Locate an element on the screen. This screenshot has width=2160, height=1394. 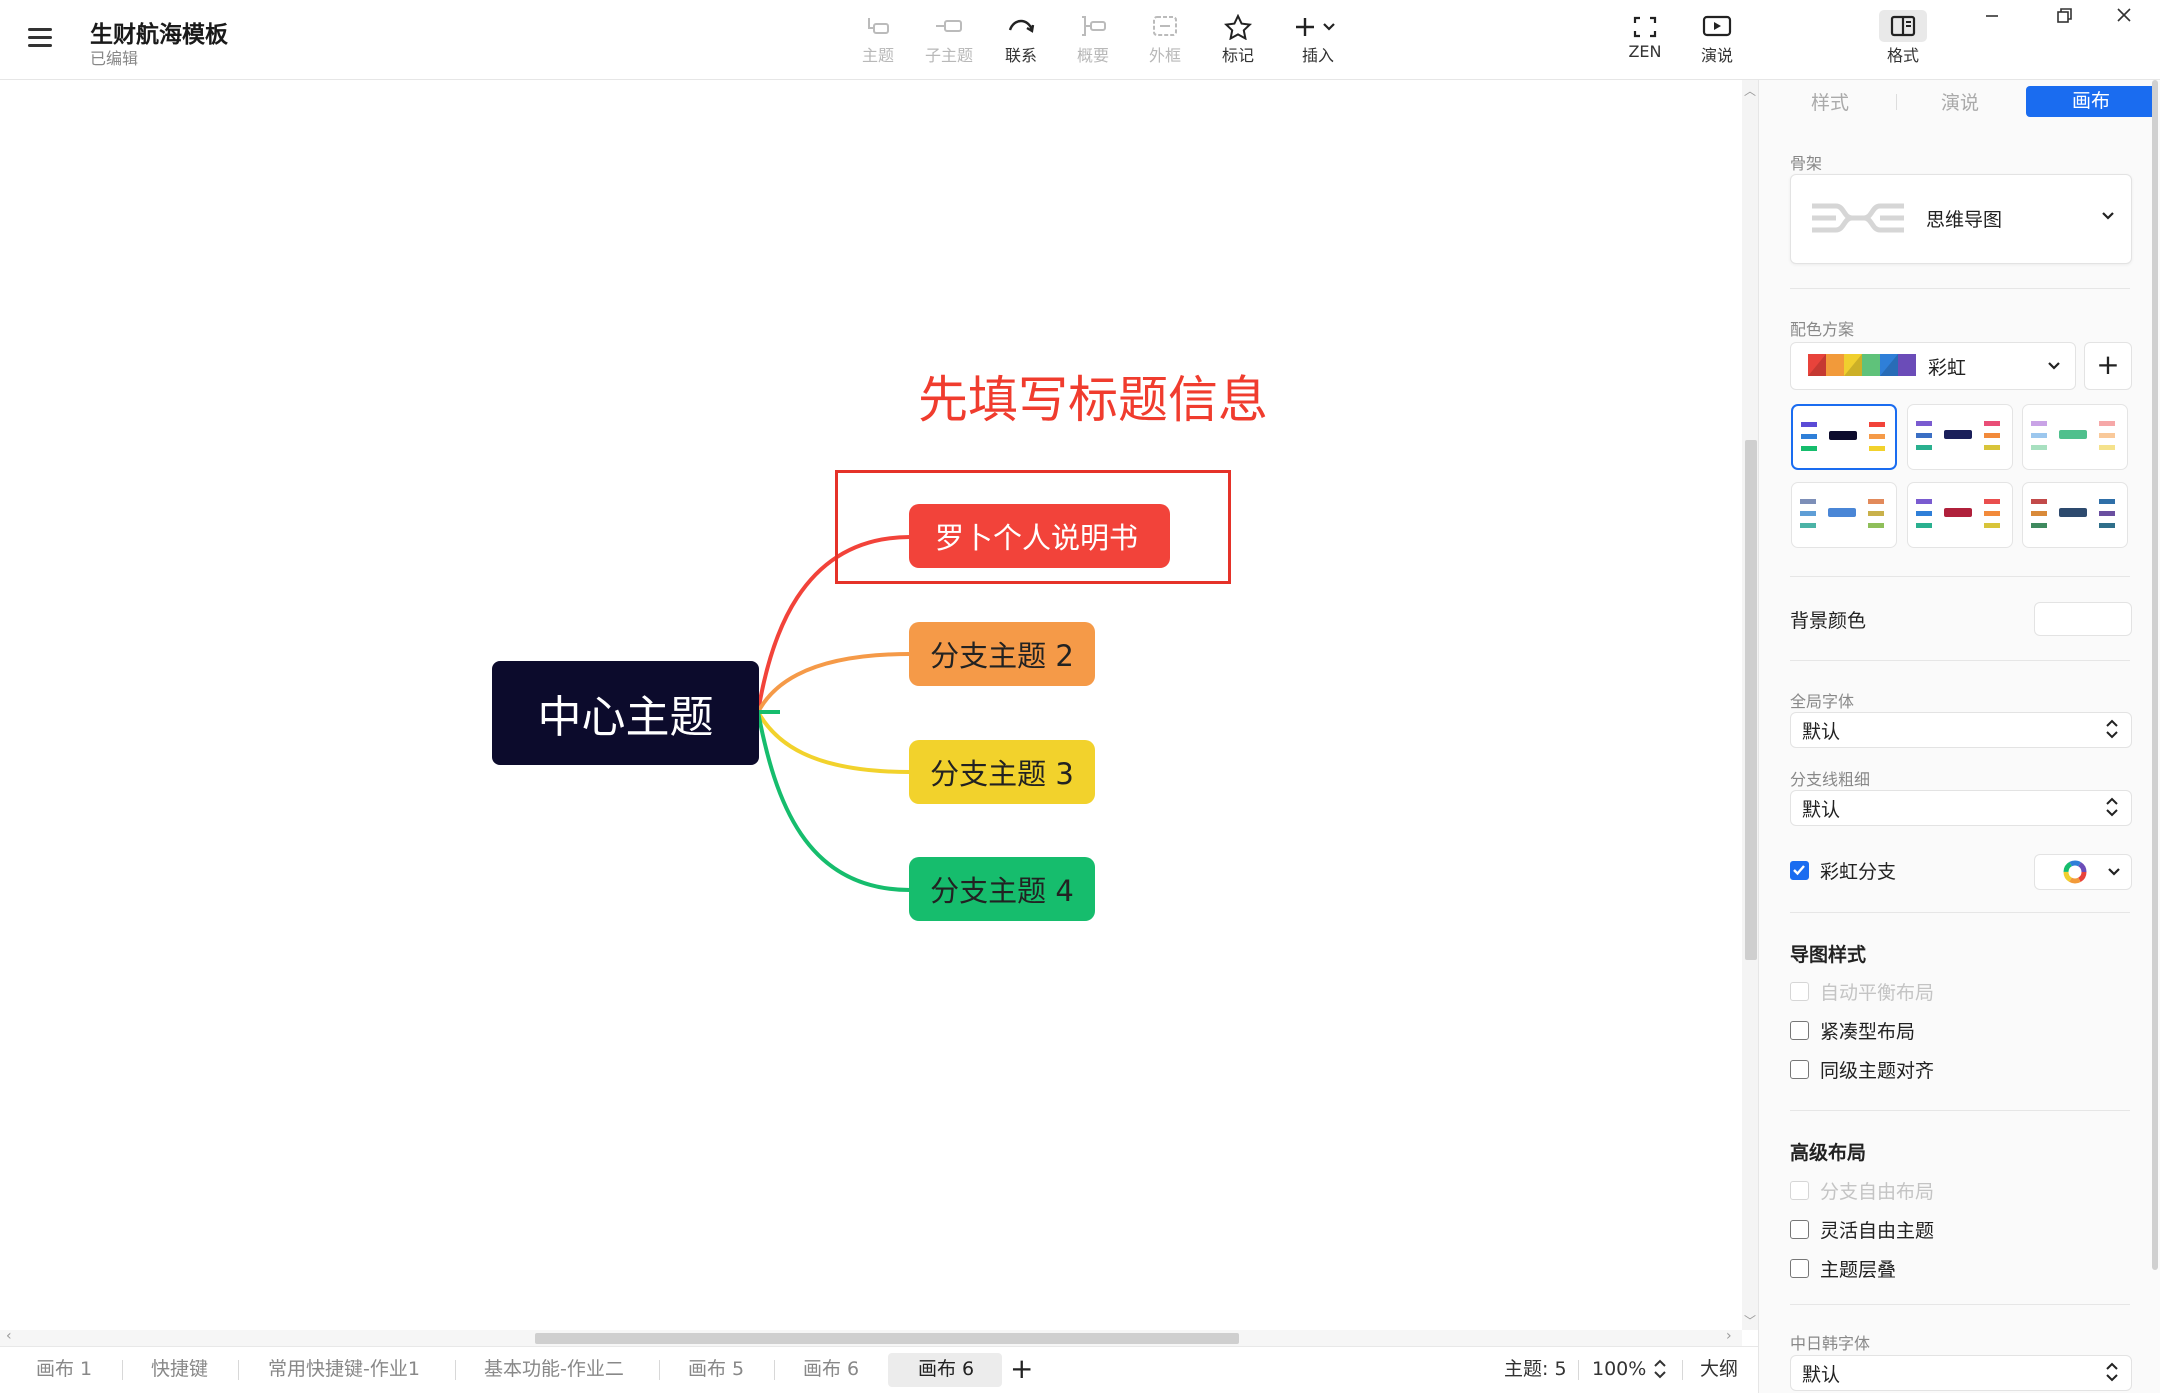
scroll-left-icon: ‹ is located at coordinates (9, 1336).